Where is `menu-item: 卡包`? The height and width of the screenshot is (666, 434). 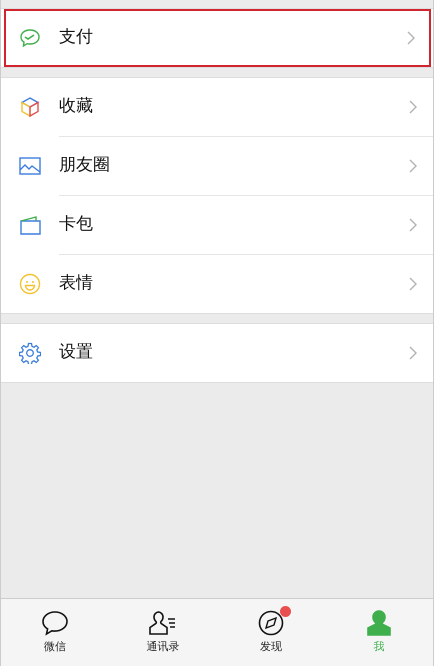 menu-item: 卡包 is located at coordinates (217, 225).